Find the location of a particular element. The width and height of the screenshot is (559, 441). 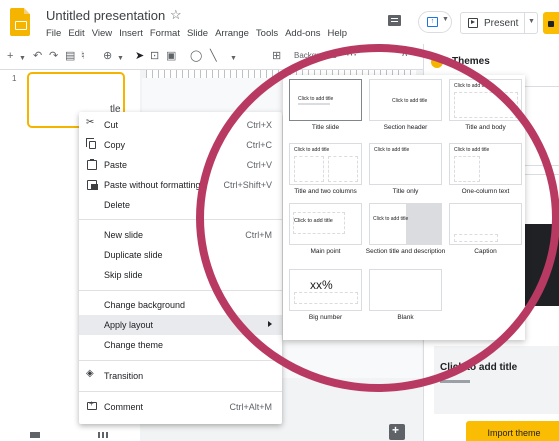

menu-item-apply-layout: Apply layout is located at coordinates (180, 325).